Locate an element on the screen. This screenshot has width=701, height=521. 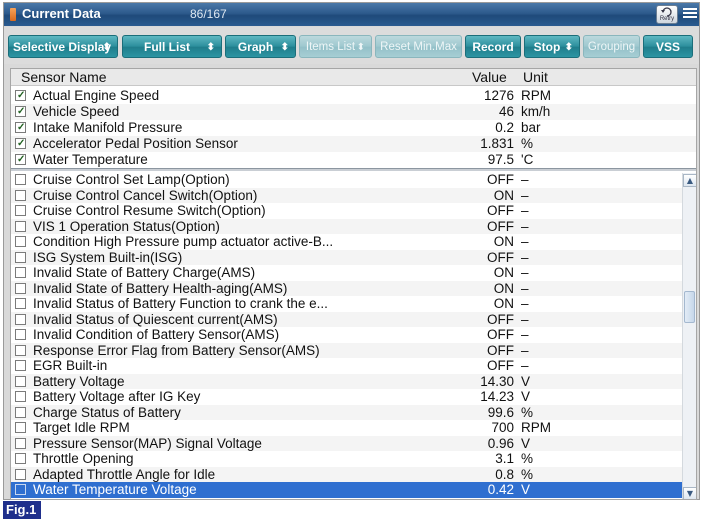
sensor-value: 1.831 is located at coordinates (497, 143).